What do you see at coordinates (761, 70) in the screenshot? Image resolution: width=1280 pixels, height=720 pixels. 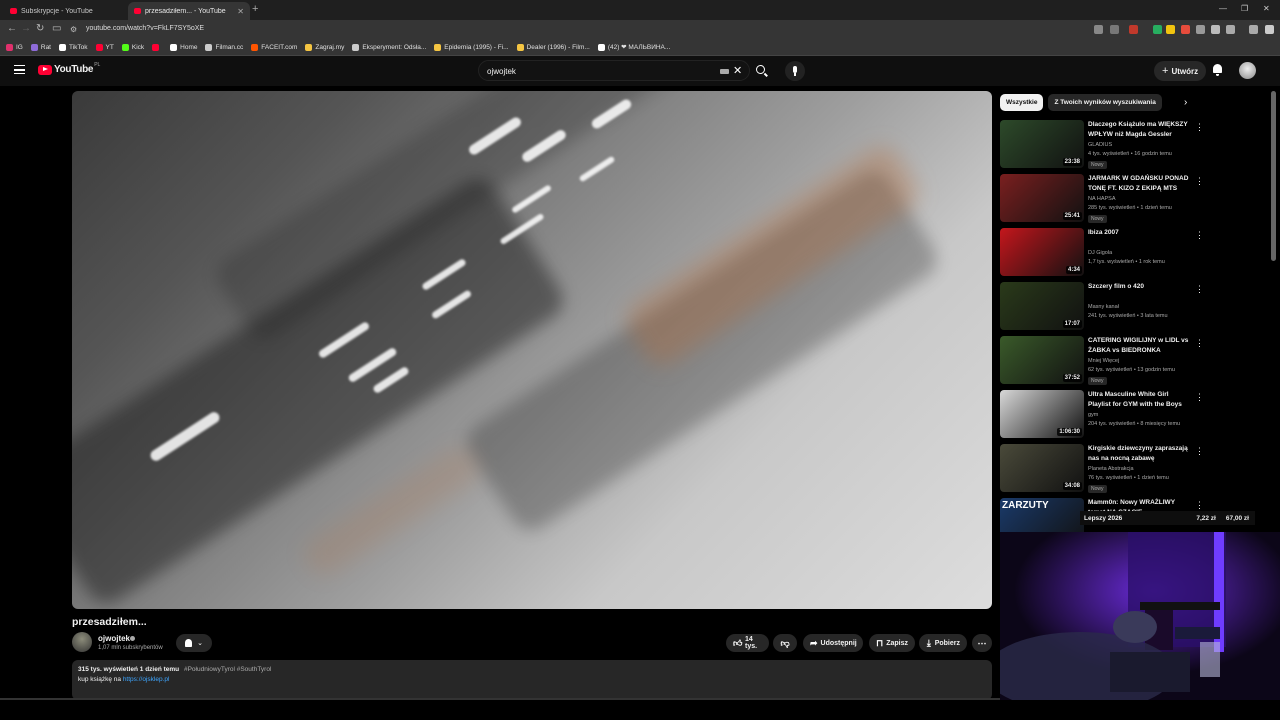 I see `search-button` at bounding box center [761, 70].